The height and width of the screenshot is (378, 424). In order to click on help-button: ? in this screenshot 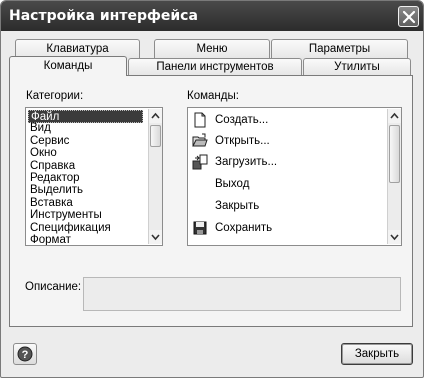, I will do `click(25, 354)`.